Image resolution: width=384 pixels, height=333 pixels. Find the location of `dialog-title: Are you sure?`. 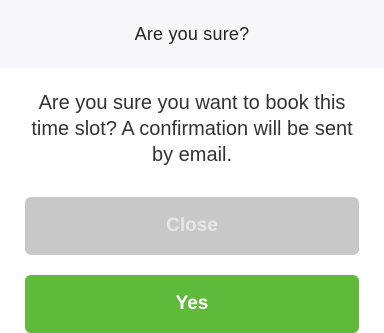

dialog-title: Are you sure? is located at coordinates (192, 33).